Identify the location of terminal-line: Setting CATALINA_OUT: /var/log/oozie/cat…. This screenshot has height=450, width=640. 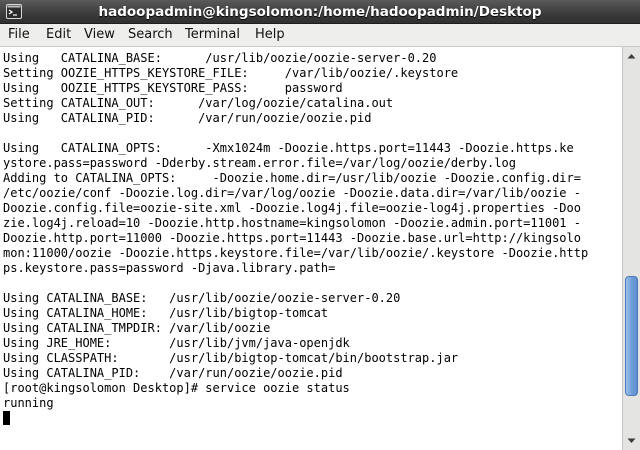
(198, 103).